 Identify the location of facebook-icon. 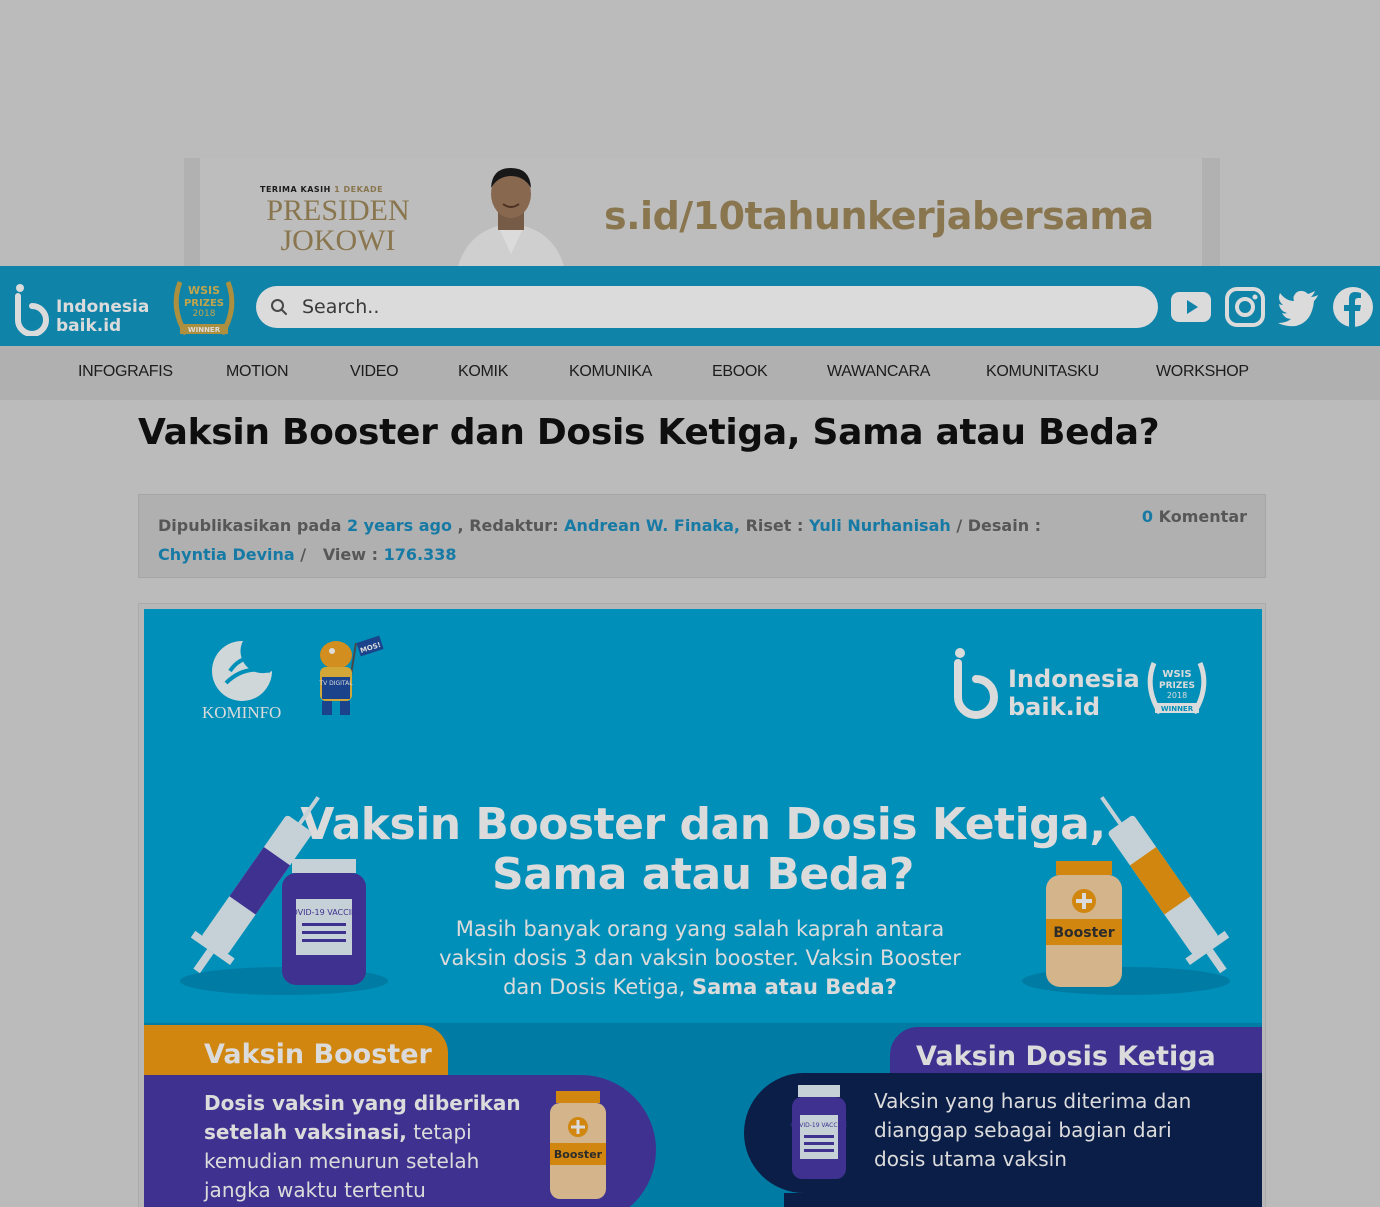
(1353, 307).